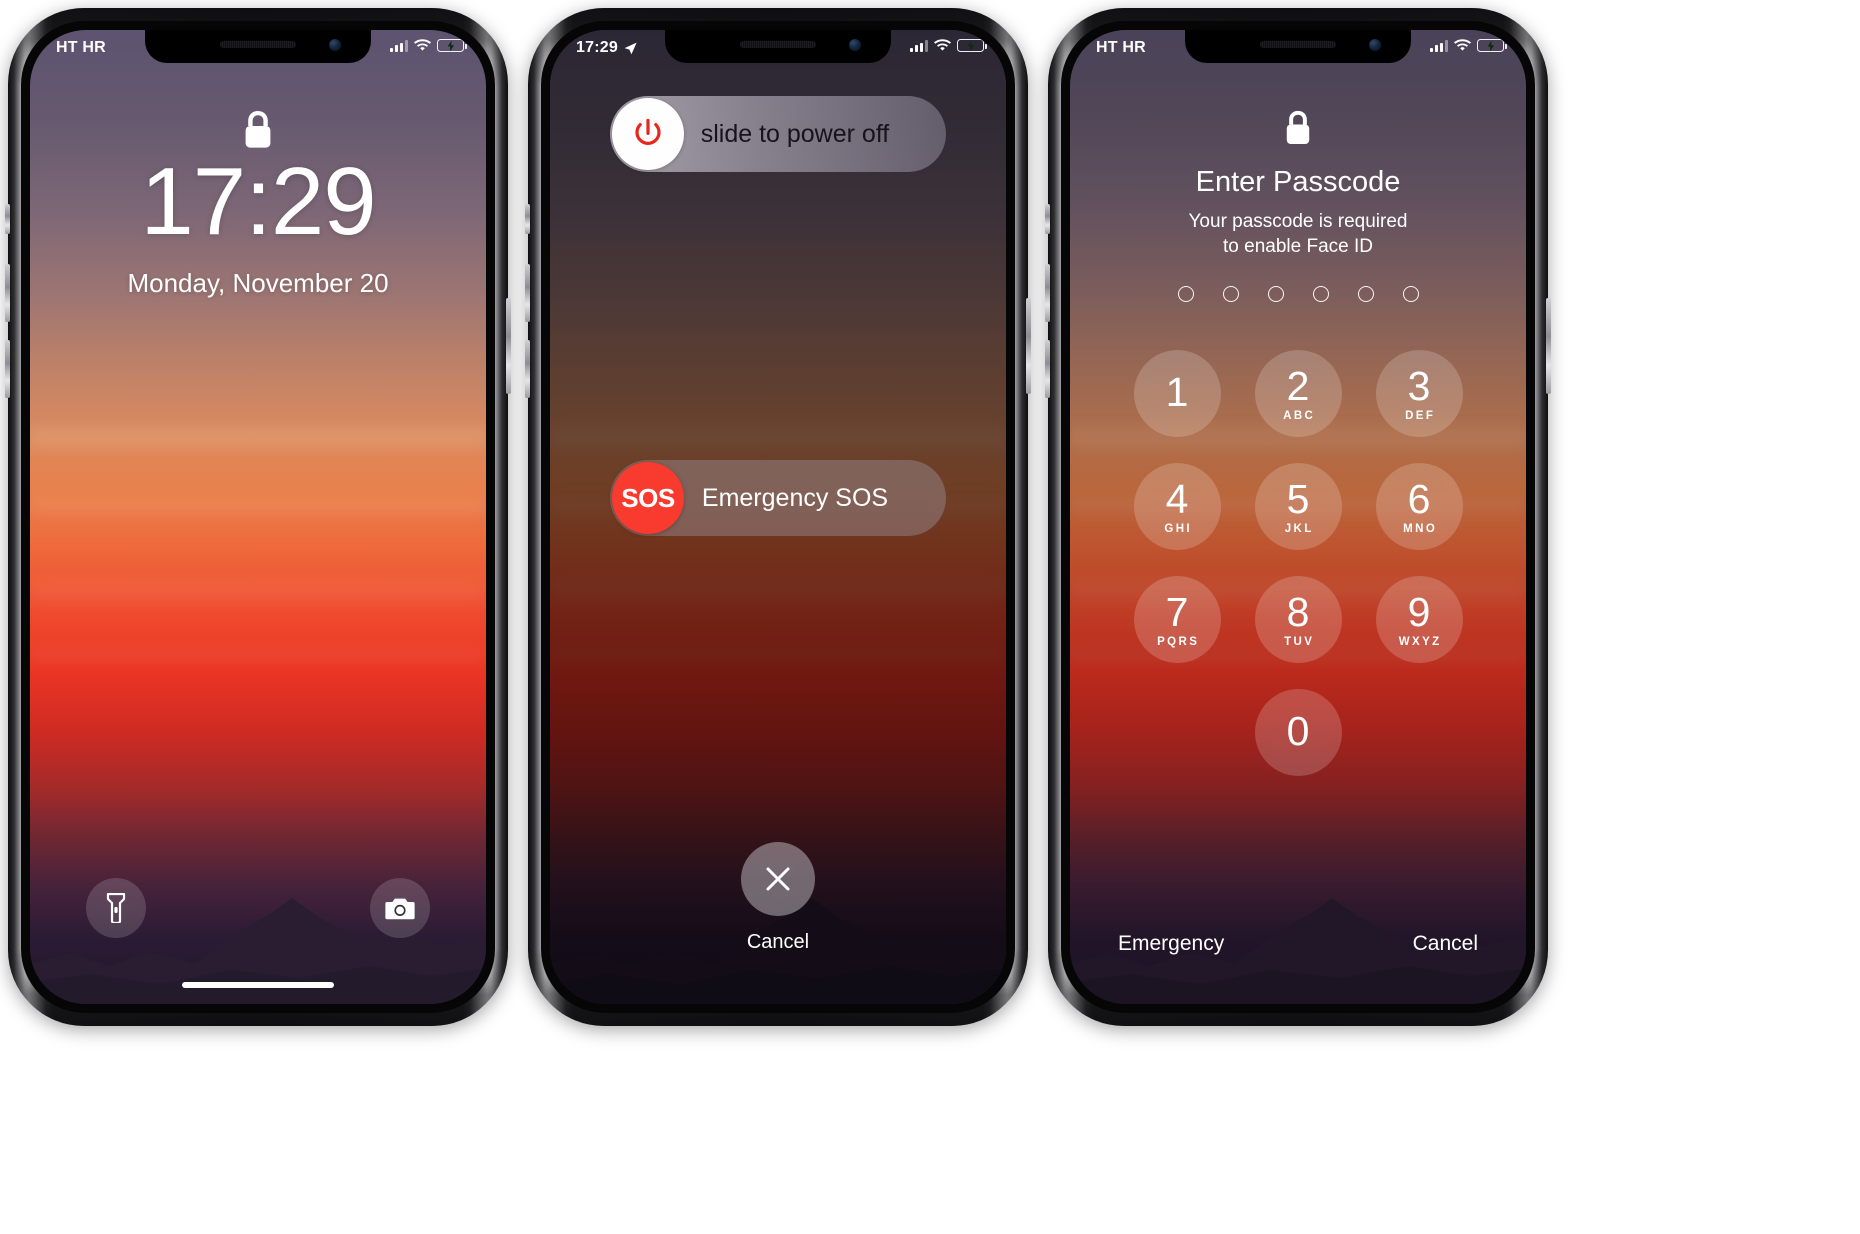 The image size is (1860, 1234). What do you see at coordinates (1298, 611) in the screenshot?
I see `keypad-digit: 8` at bounding box center [1298, 611].